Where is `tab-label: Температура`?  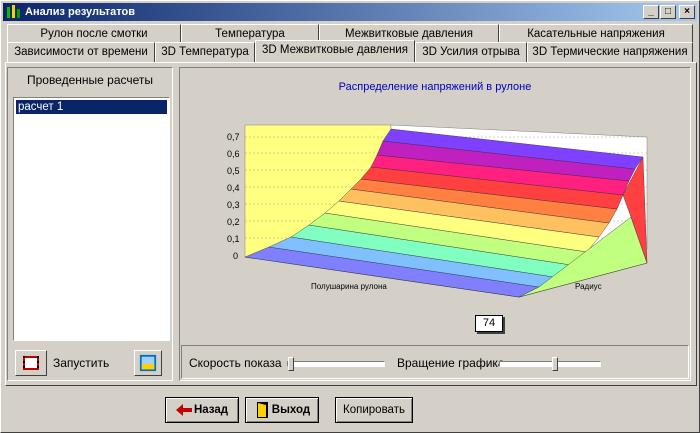
tab-label: Температура is located at coordinates (250, 34).